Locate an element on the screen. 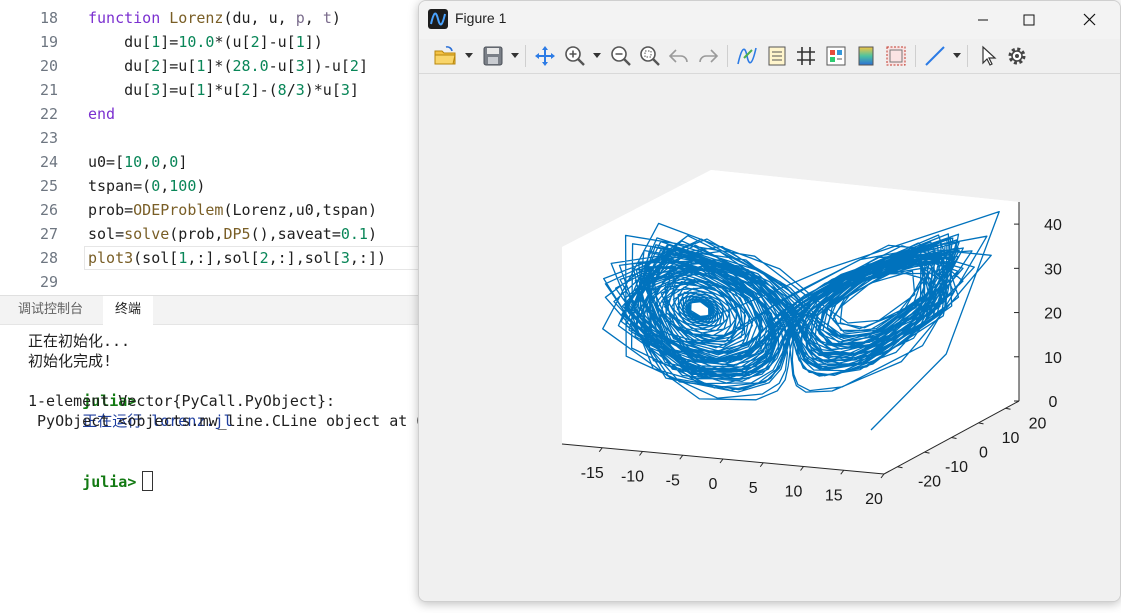 This screenshot has height=613, width=1121. minimize-button is located at coordinates (983, 20).